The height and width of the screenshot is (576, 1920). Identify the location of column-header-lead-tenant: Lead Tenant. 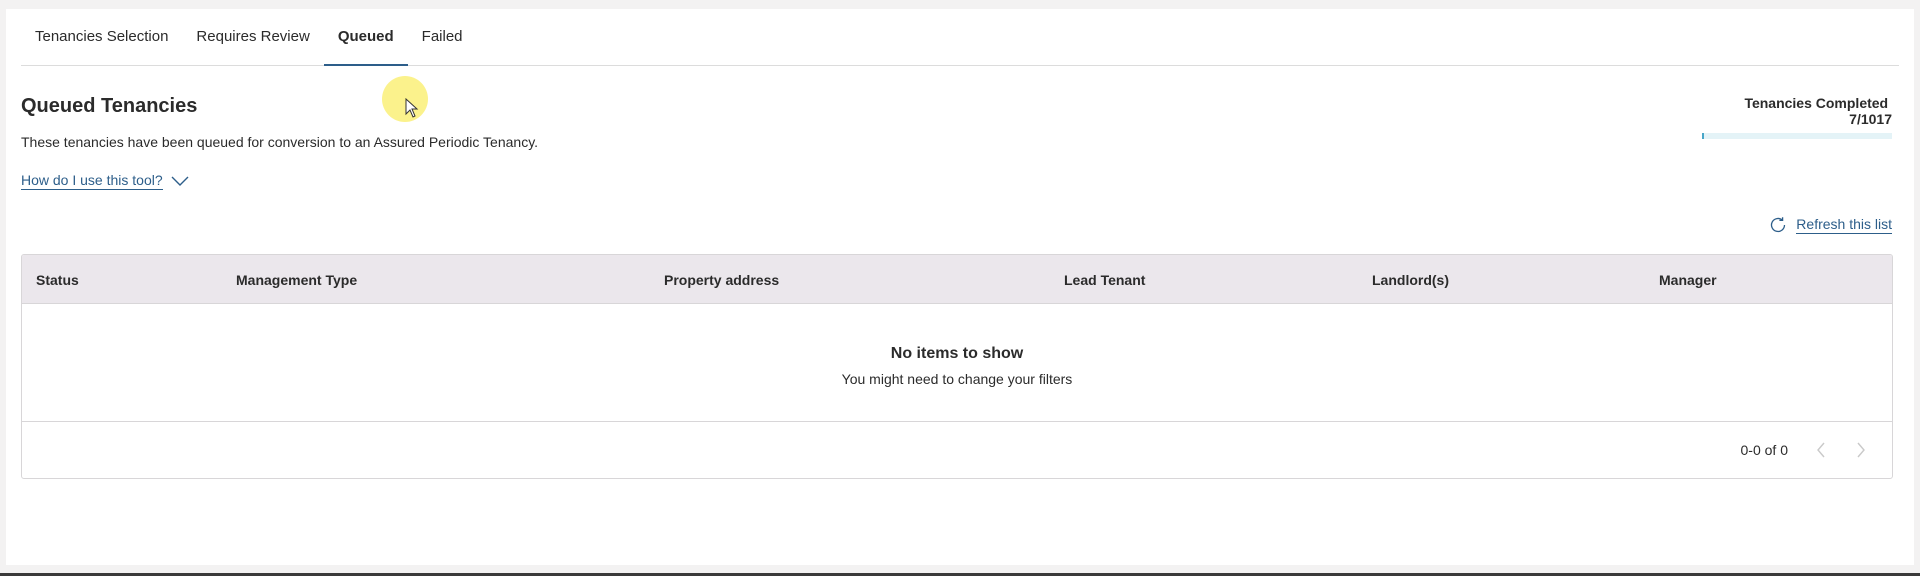
(1104, 279).